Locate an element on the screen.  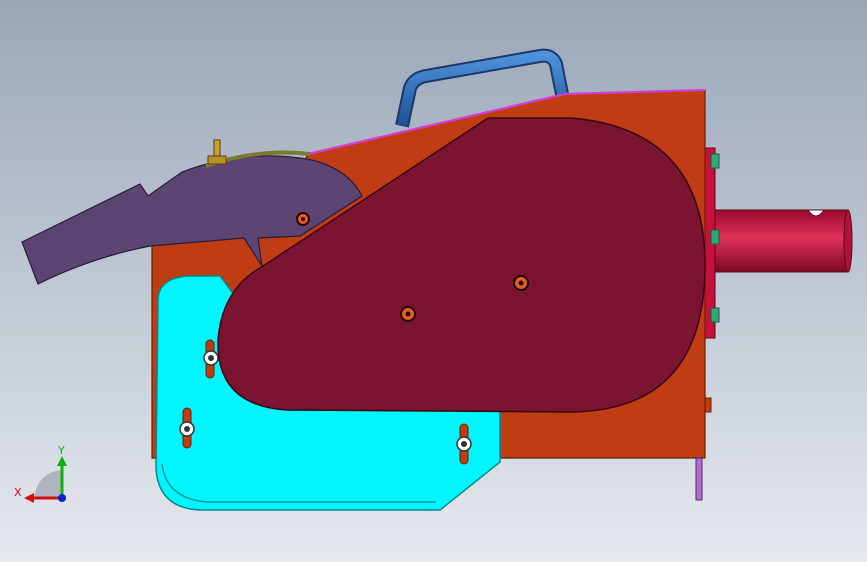
y-axis-arrow is located at coordinates (62, 461).